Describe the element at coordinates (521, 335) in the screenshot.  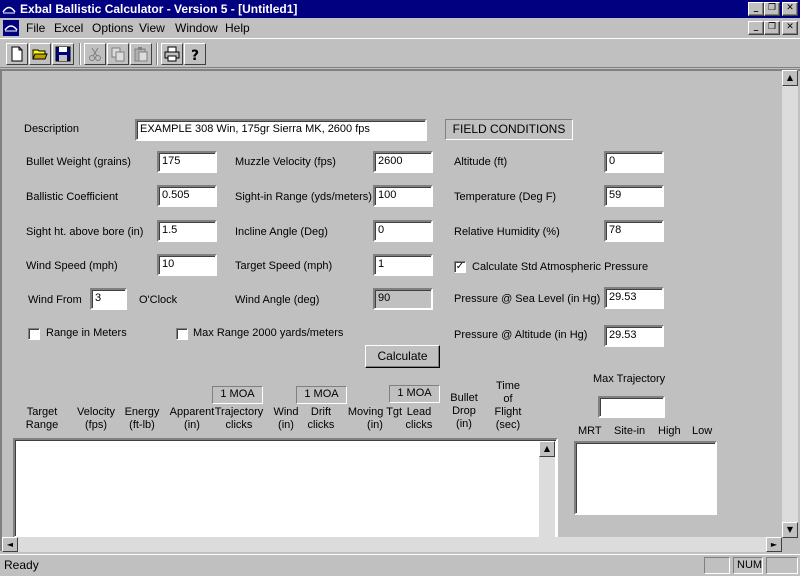
I see `pressure-alt-label: Pressure @ Altitude (in Hg)` at that location.